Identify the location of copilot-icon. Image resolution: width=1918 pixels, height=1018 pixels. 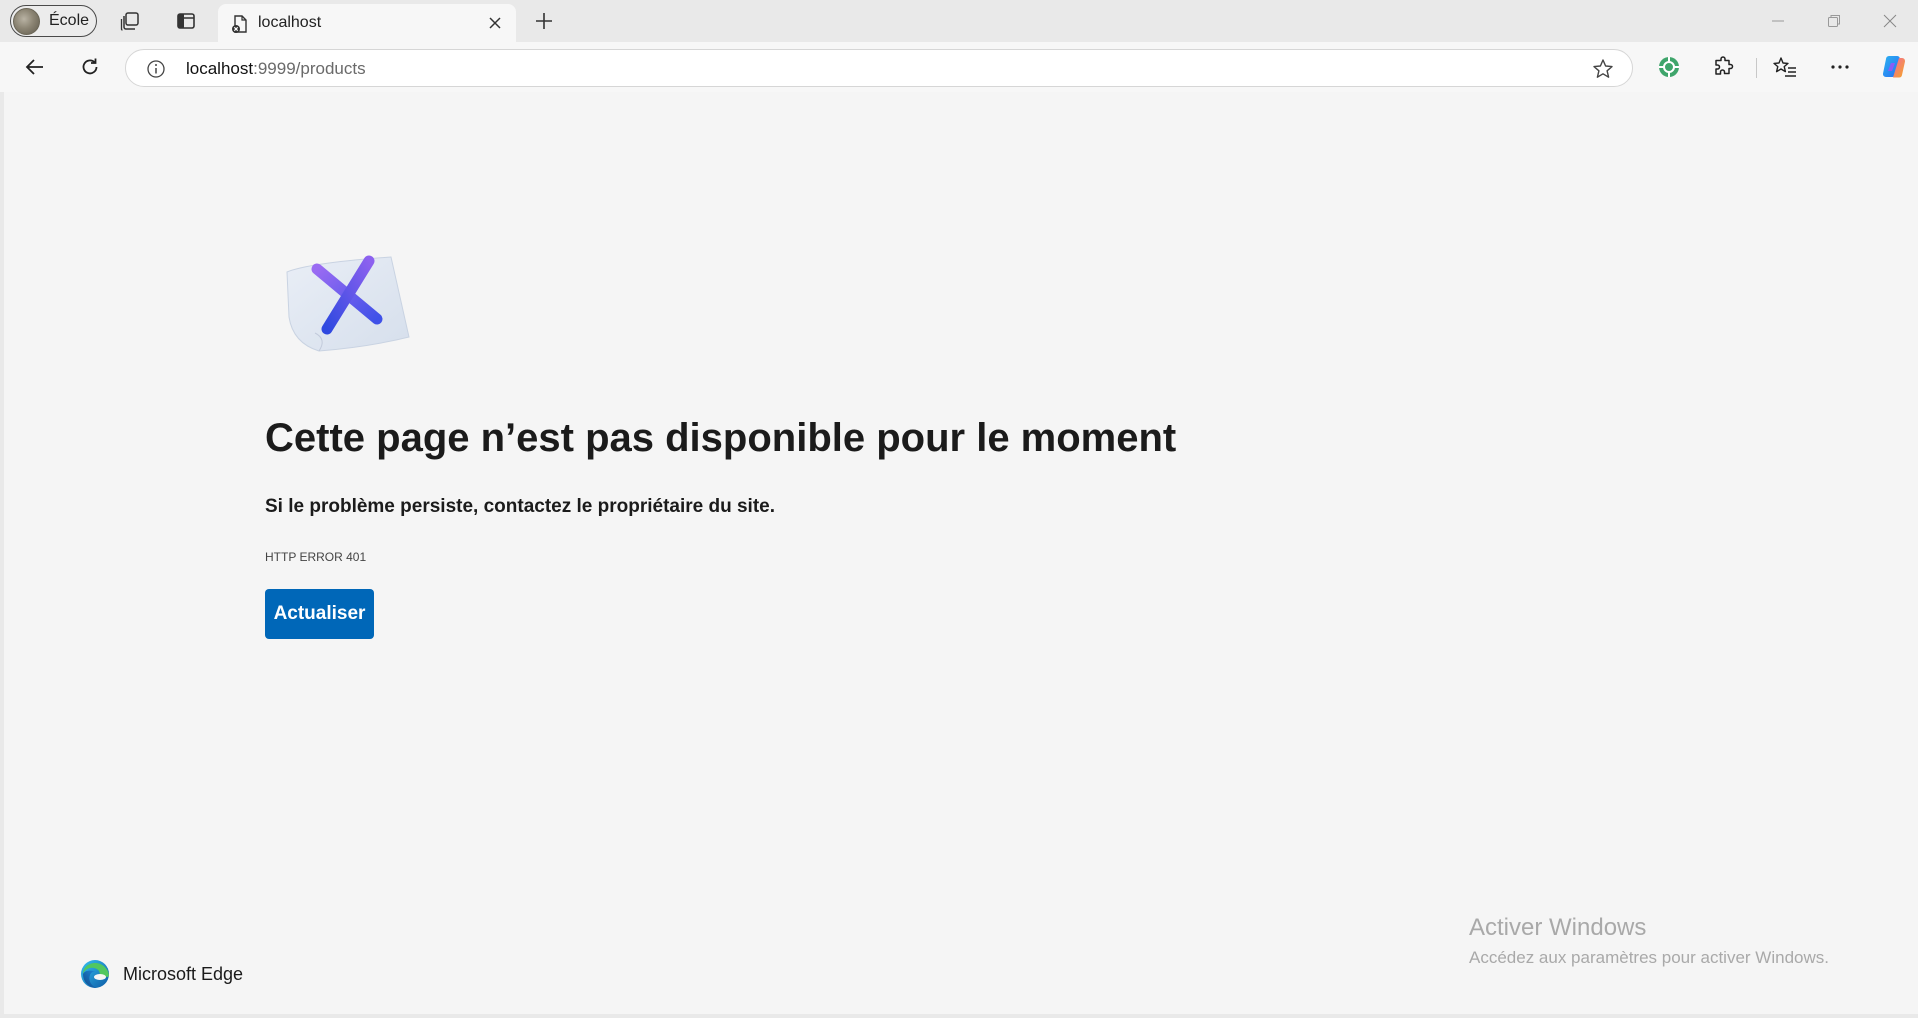
(1894, 67).